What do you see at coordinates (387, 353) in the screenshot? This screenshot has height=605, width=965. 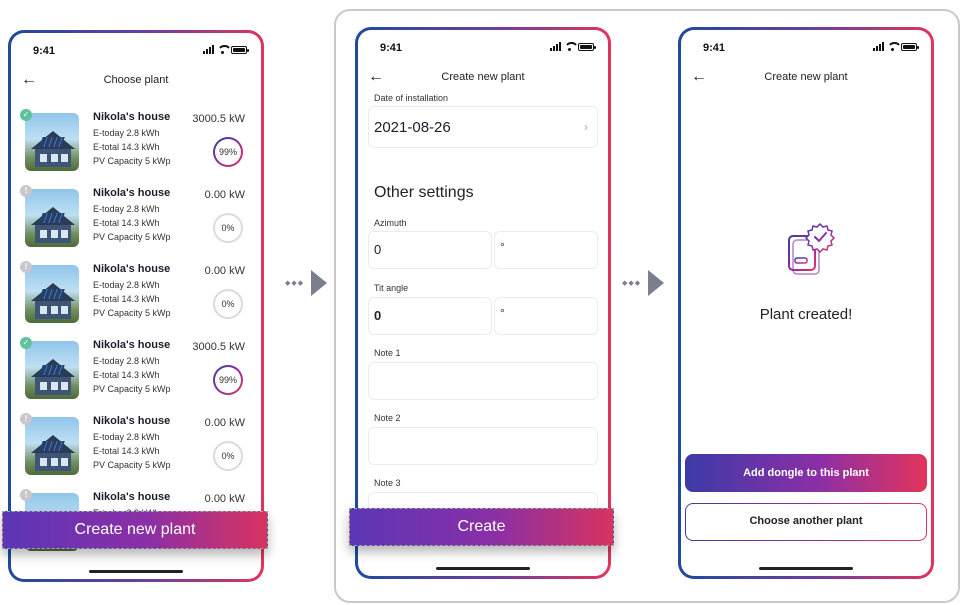 I see `note1-label: Note 1` at bounding box center [387, 353].